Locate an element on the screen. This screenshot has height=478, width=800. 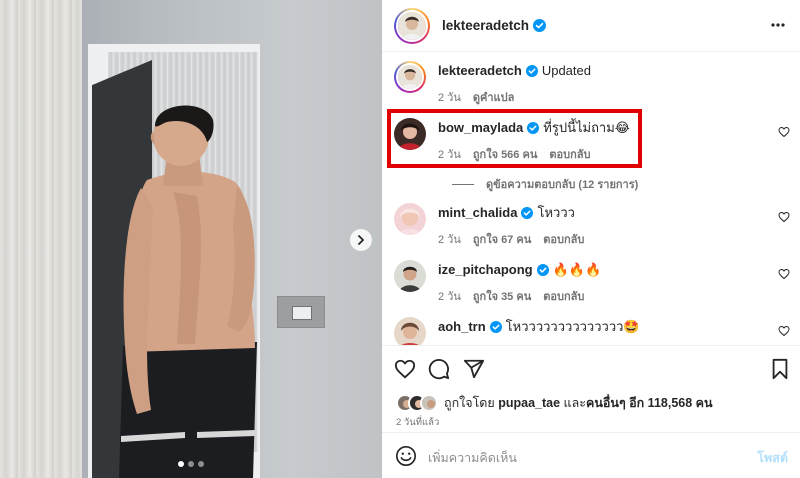
light-switch is located at coordinates (301, 312).